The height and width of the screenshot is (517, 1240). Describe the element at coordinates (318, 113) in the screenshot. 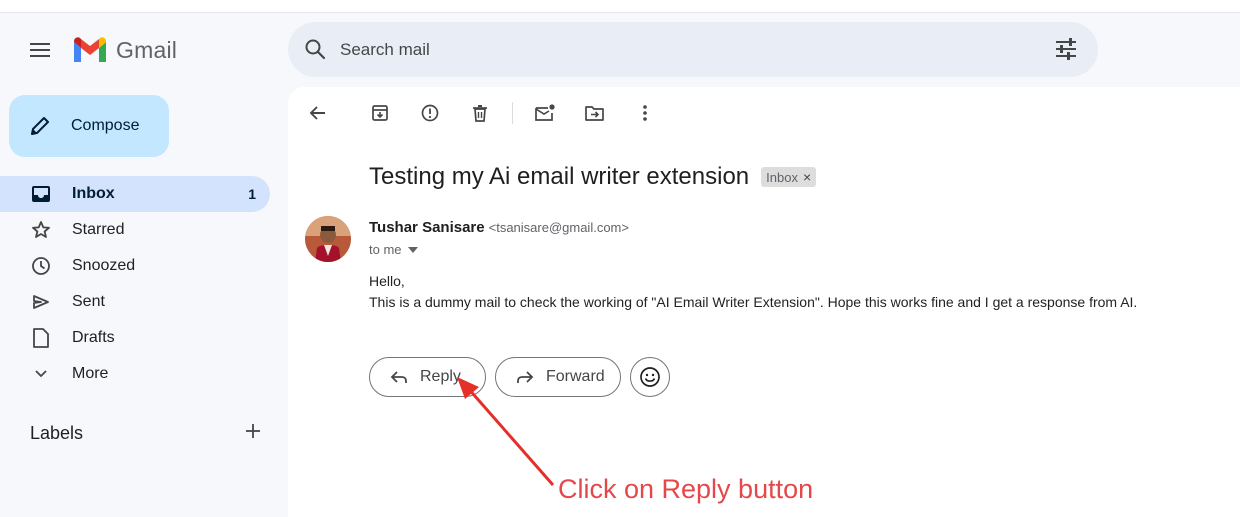

I see `back-arrow-icon` at that location.